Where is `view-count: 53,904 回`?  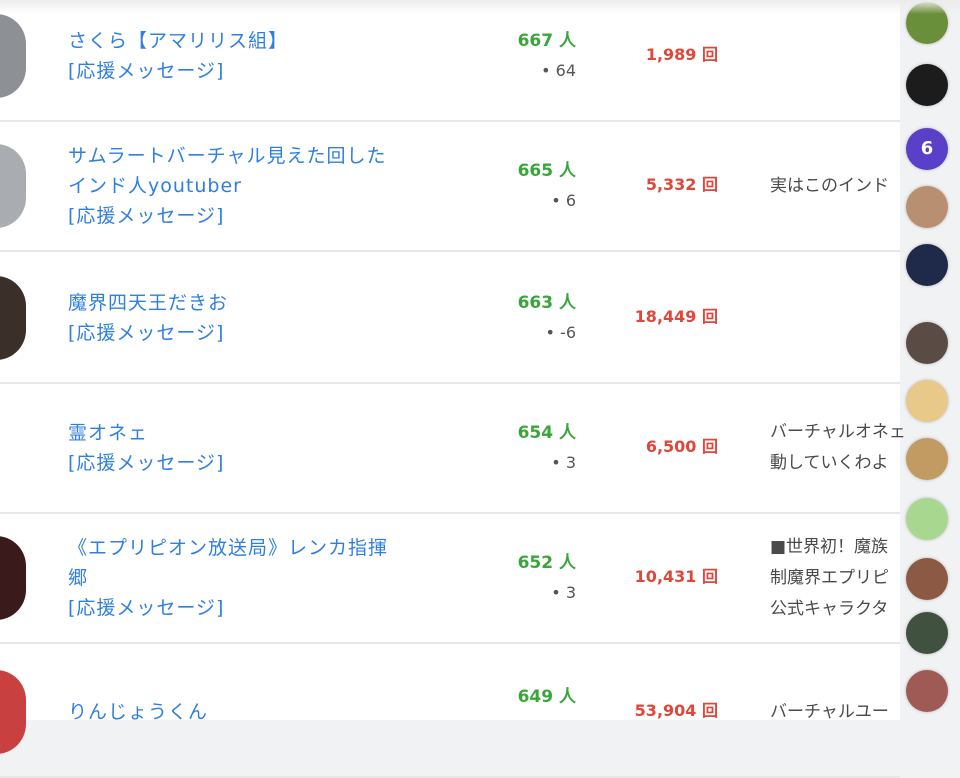 view-count: 53,904 回 is located at coordinates (676, 710).